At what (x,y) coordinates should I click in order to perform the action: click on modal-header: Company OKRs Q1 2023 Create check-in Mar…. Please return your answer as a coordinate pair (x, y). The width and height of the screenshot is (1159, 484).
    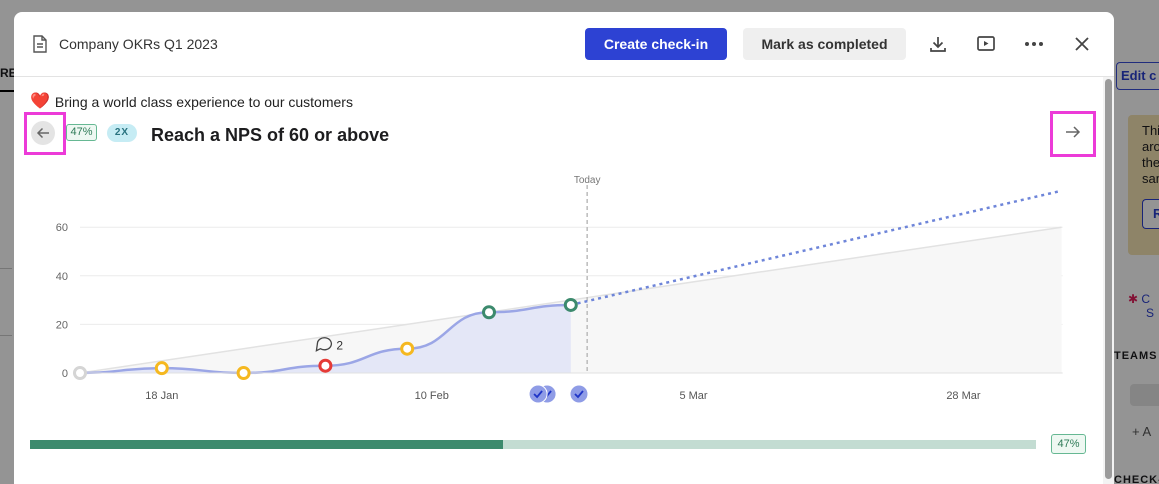
    Looking at the image, I should click on (564, 44).